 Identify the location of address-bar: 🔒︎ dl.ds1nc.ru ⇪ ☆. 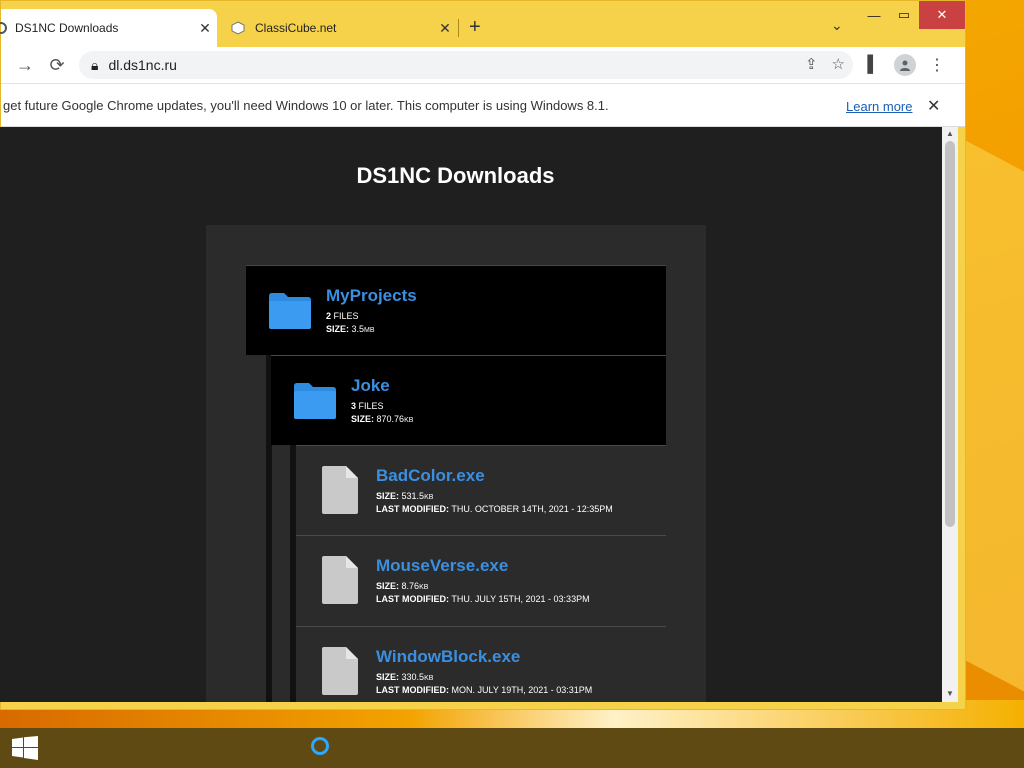
(466, 65).